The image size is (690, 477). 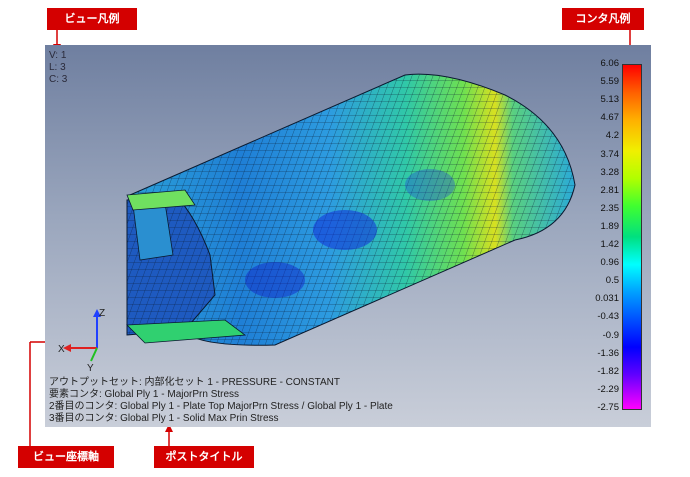 I want to click on axis-y-label: Y, so click(x=90, y=368).